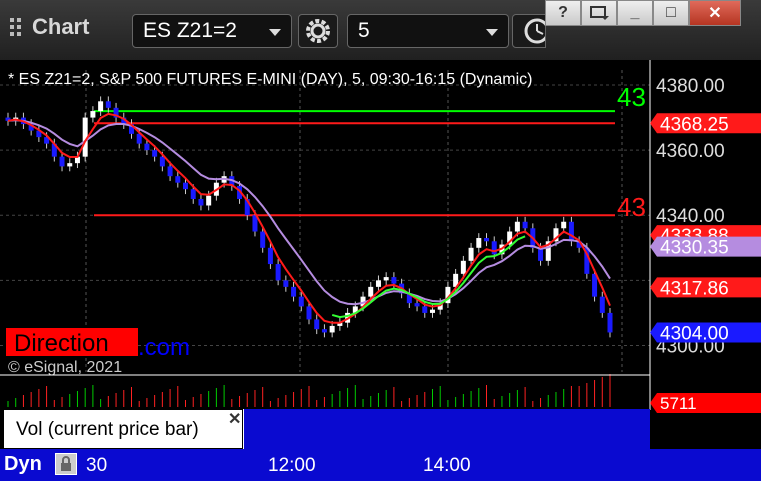 The height and width of the screenshot is (481, 761). I want to click on time-label-1: 30, so click(97, 465).